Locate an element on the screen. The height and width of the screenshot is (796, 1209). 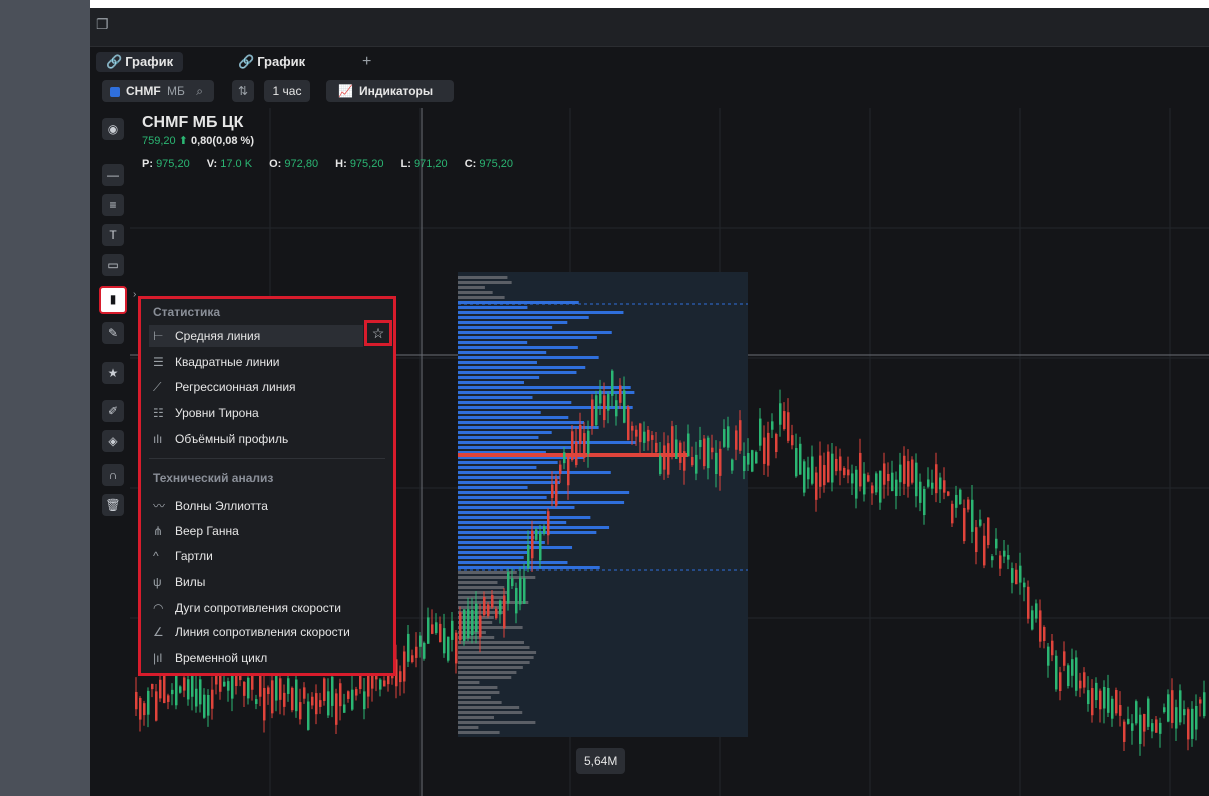
menu-item-label: Вилы is located at coordinates (190, 582).